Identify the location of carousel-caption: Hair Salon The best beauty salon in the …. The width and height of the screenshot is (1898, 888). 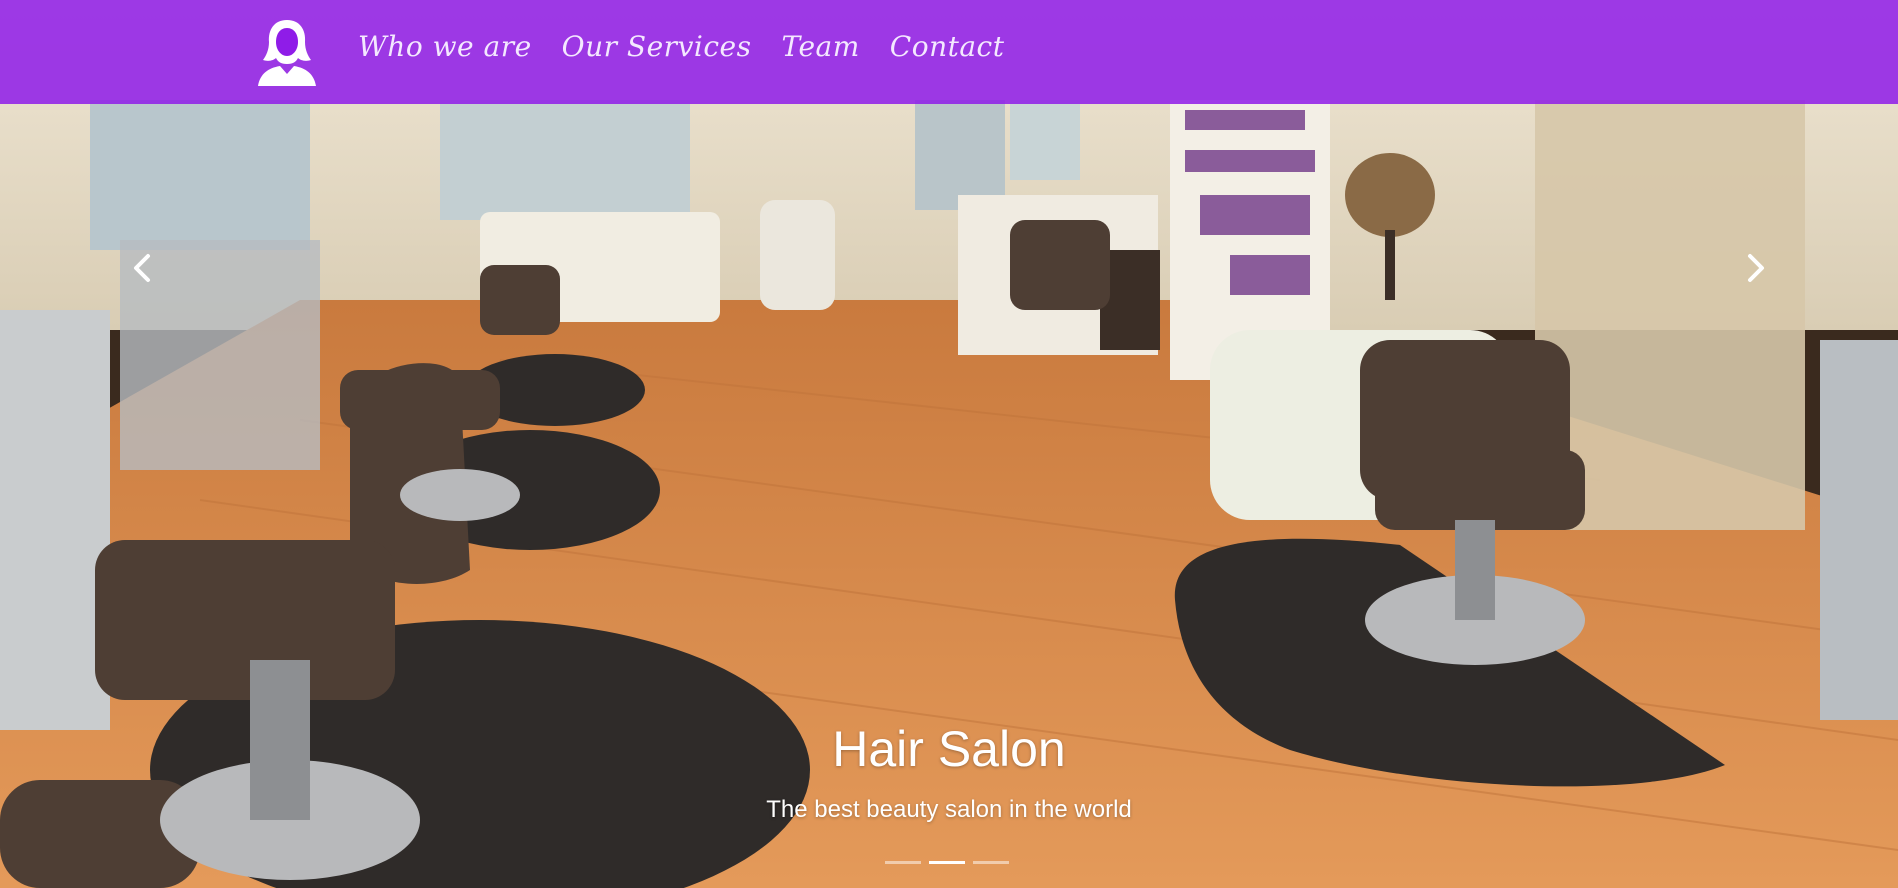
(949, 772).